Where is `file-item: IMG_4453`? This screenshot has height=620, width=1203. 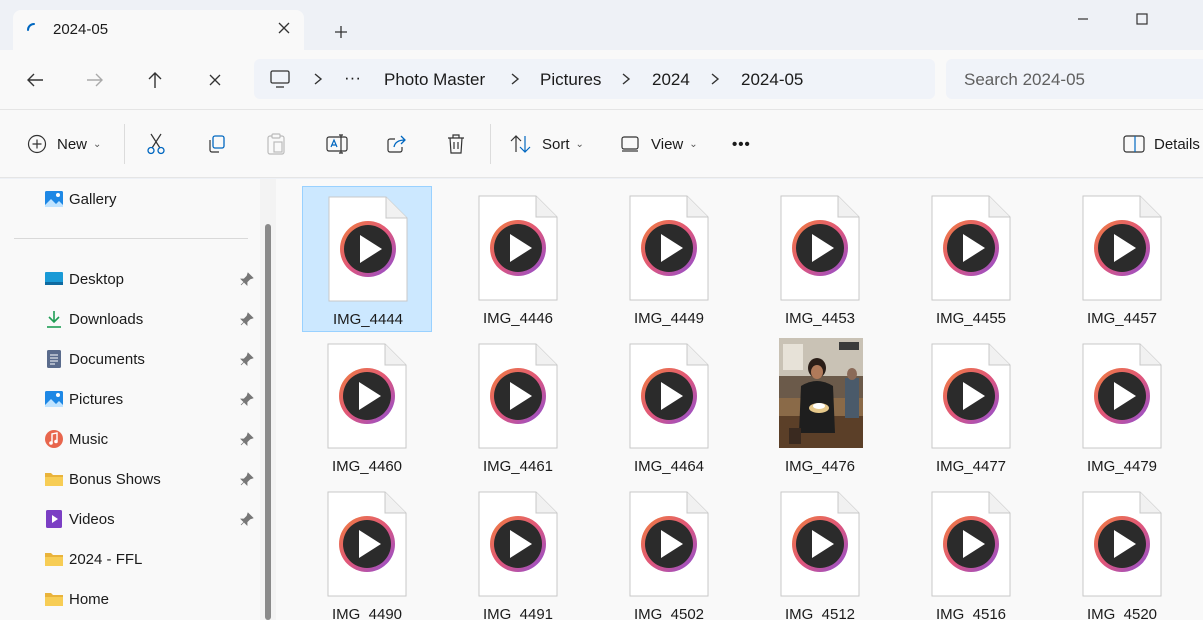
file-item: IMG_4453 is located at coordinates (820, 259).